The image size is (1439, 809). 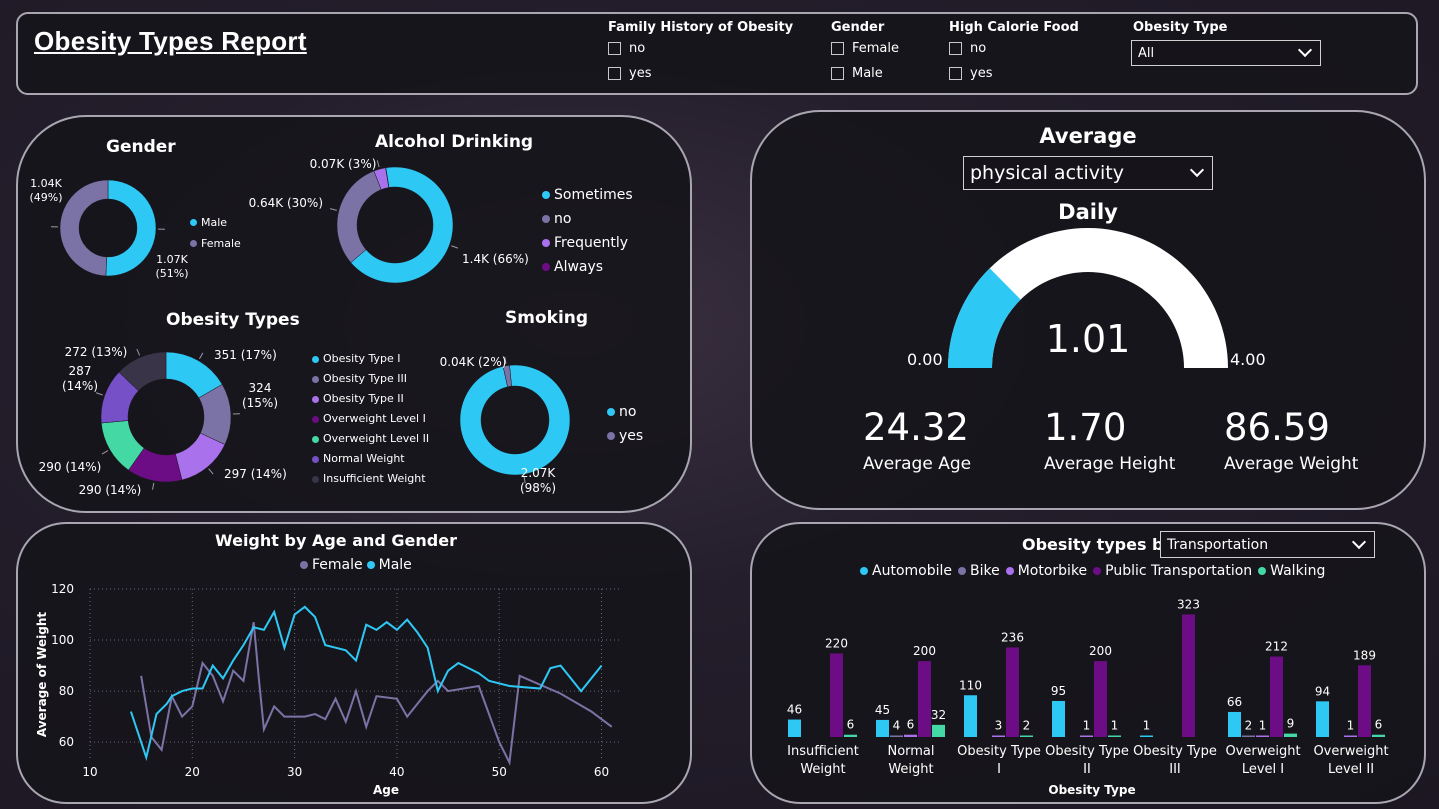 I want to click on bar-value-label: 200, so click(x=924, y=651).